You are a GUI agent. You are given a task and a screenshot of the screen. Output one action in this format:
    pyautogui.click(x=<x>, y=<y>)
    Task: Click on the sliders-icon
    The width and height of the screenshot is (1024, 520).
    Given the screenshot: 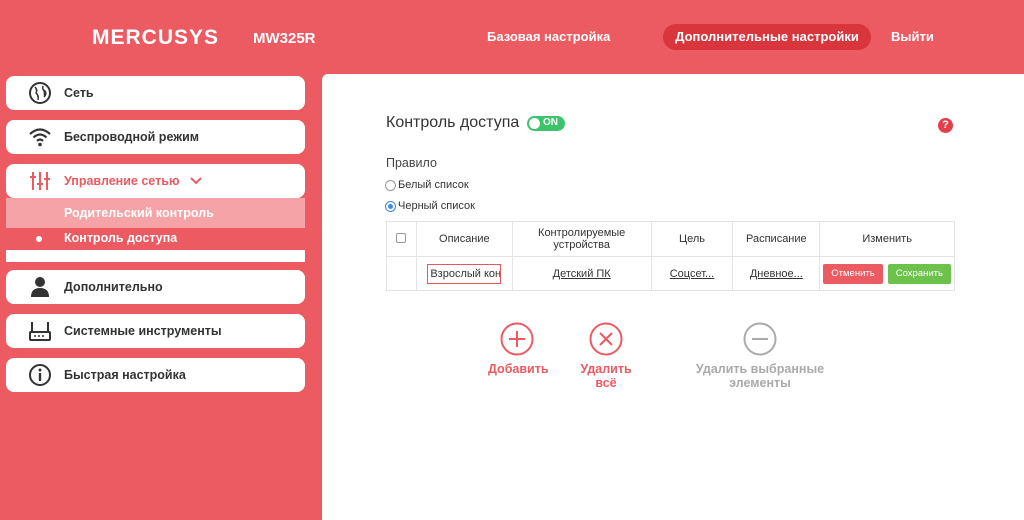 What is the action you would take?
    pyautogui.click(x=40, y=181)
    